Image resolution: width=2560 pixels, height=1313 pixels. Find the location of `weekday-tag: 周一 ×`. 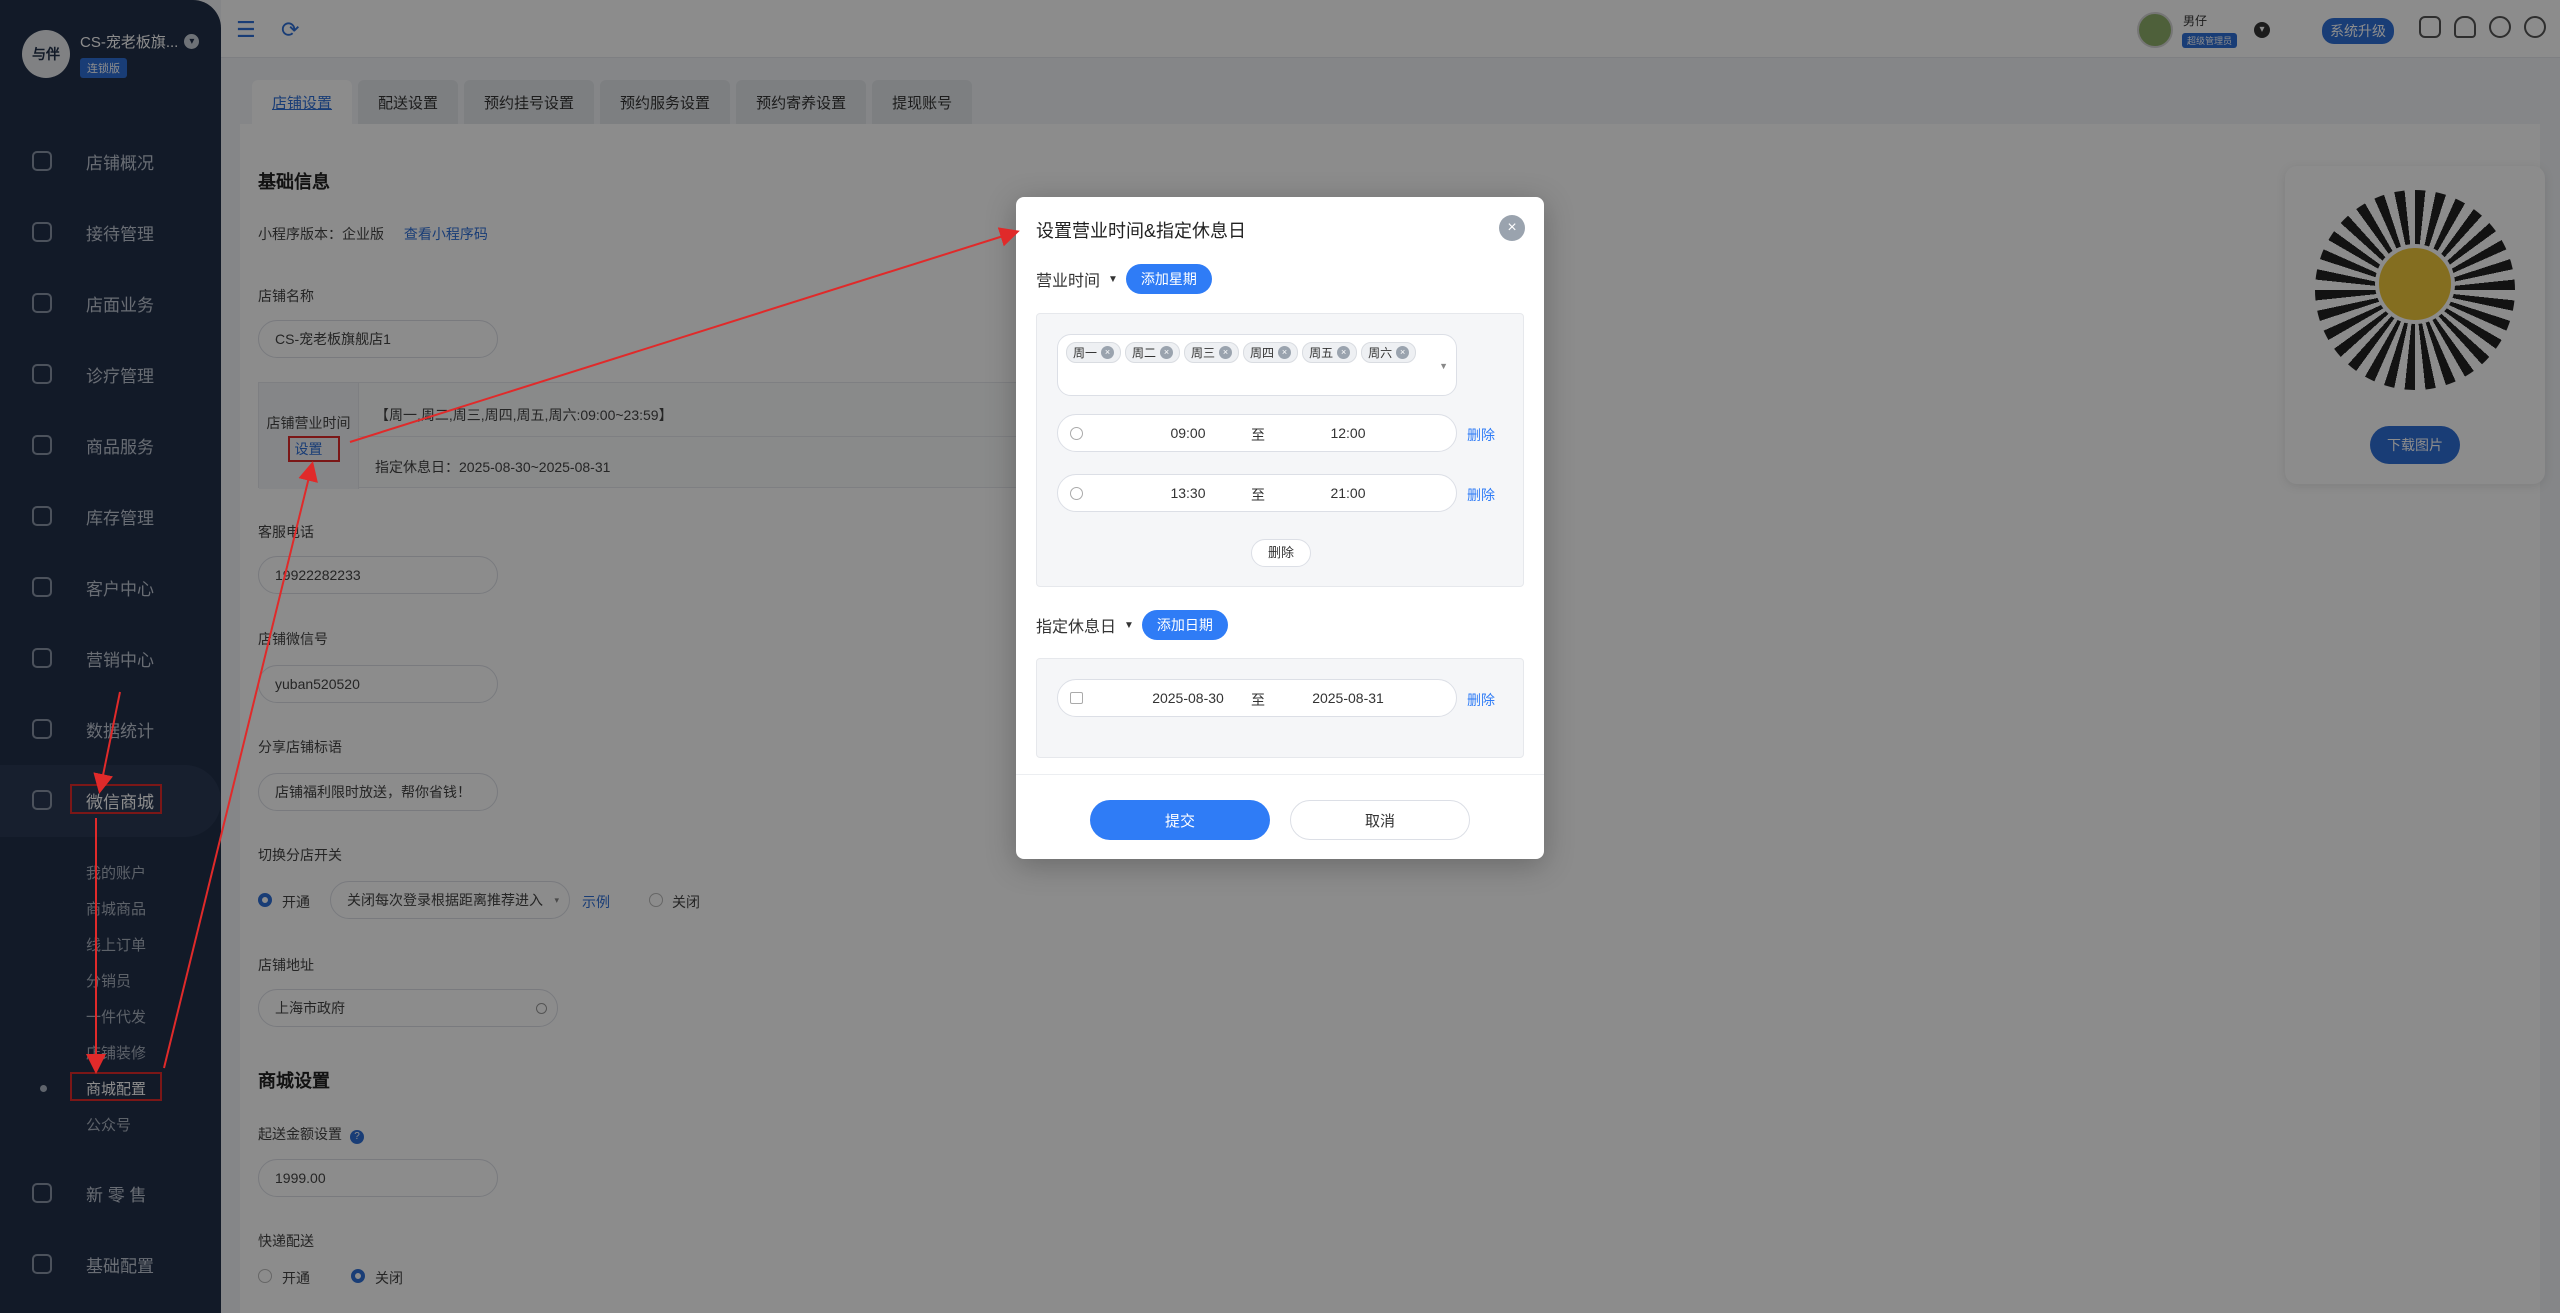

weekday-tag: 周一 × is located at coordinates (1094, 352).